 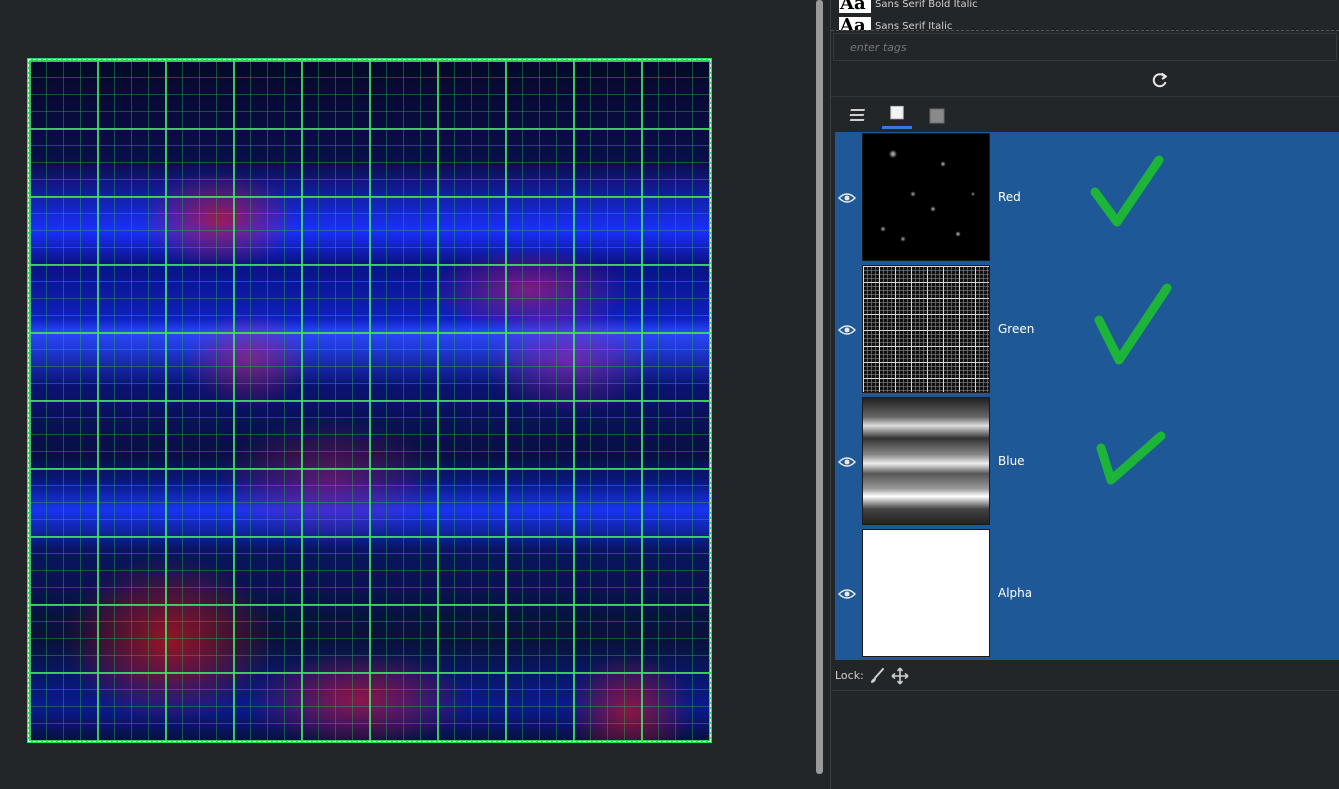 I want to click on channel-name: Blue, so click(x=1011, y=461).